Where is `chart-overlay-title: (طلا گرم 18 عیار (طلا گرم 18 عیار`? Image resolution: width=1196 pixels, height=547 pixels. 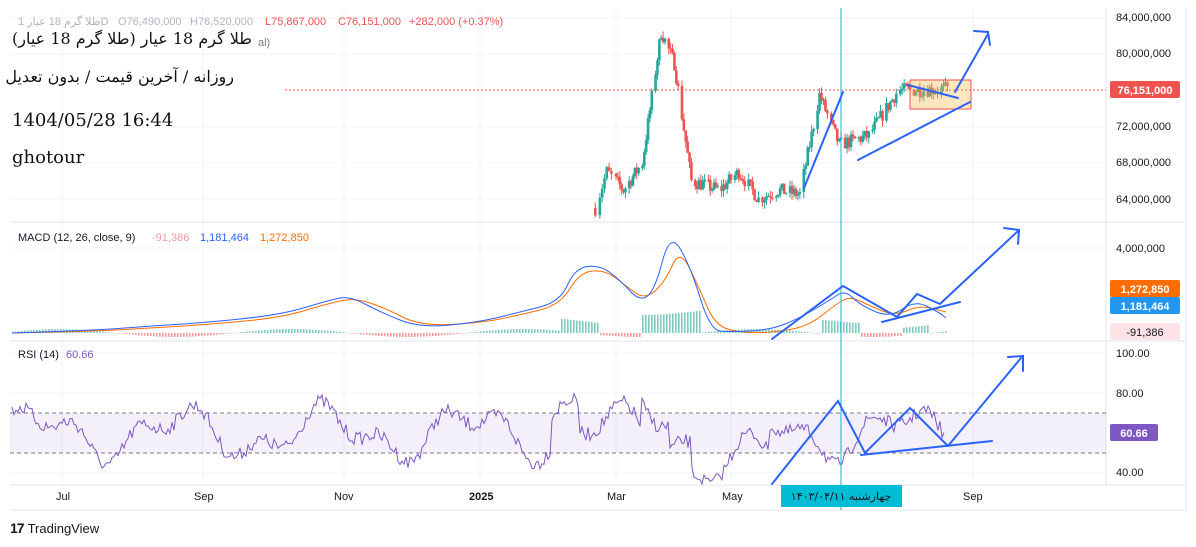 chart-overlay-title: (طلا گرم 18 عیار (طلا گرم 18 عیار is located at coordinates (132, 38).